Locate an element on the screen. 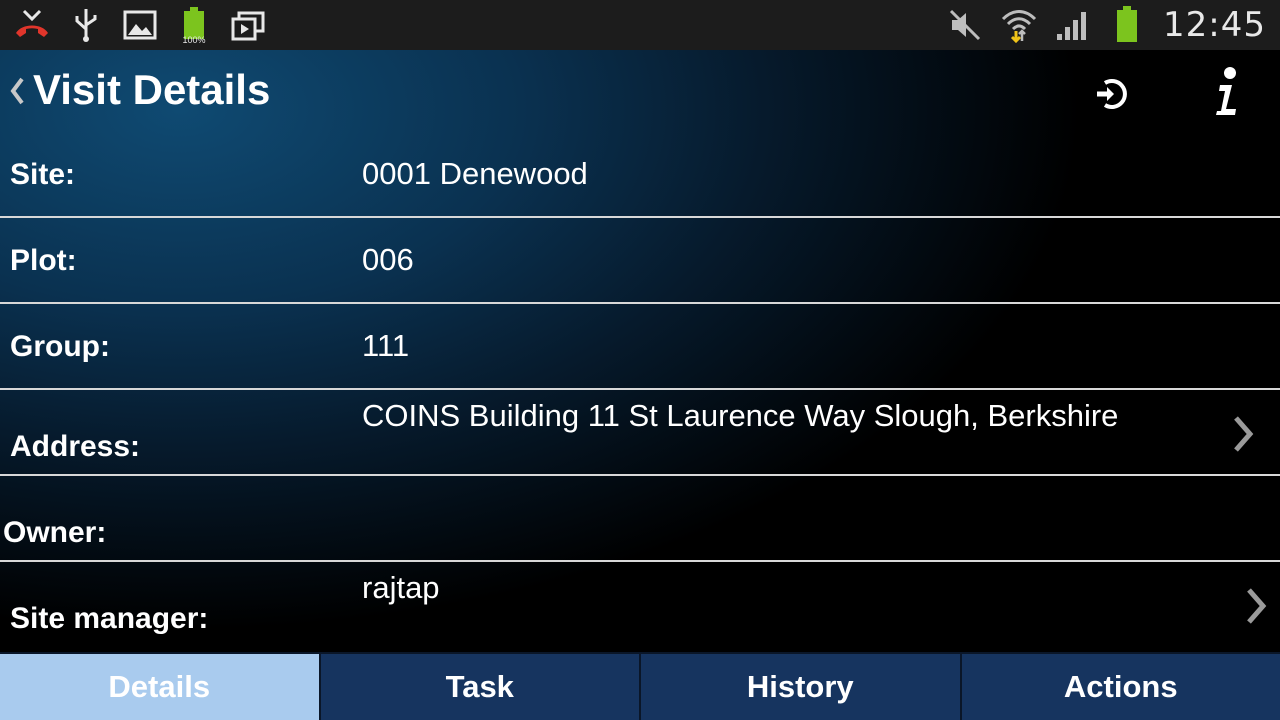 This screenshot has width=1280, height=720. battery-icon is located at coordinates (1127, 24).